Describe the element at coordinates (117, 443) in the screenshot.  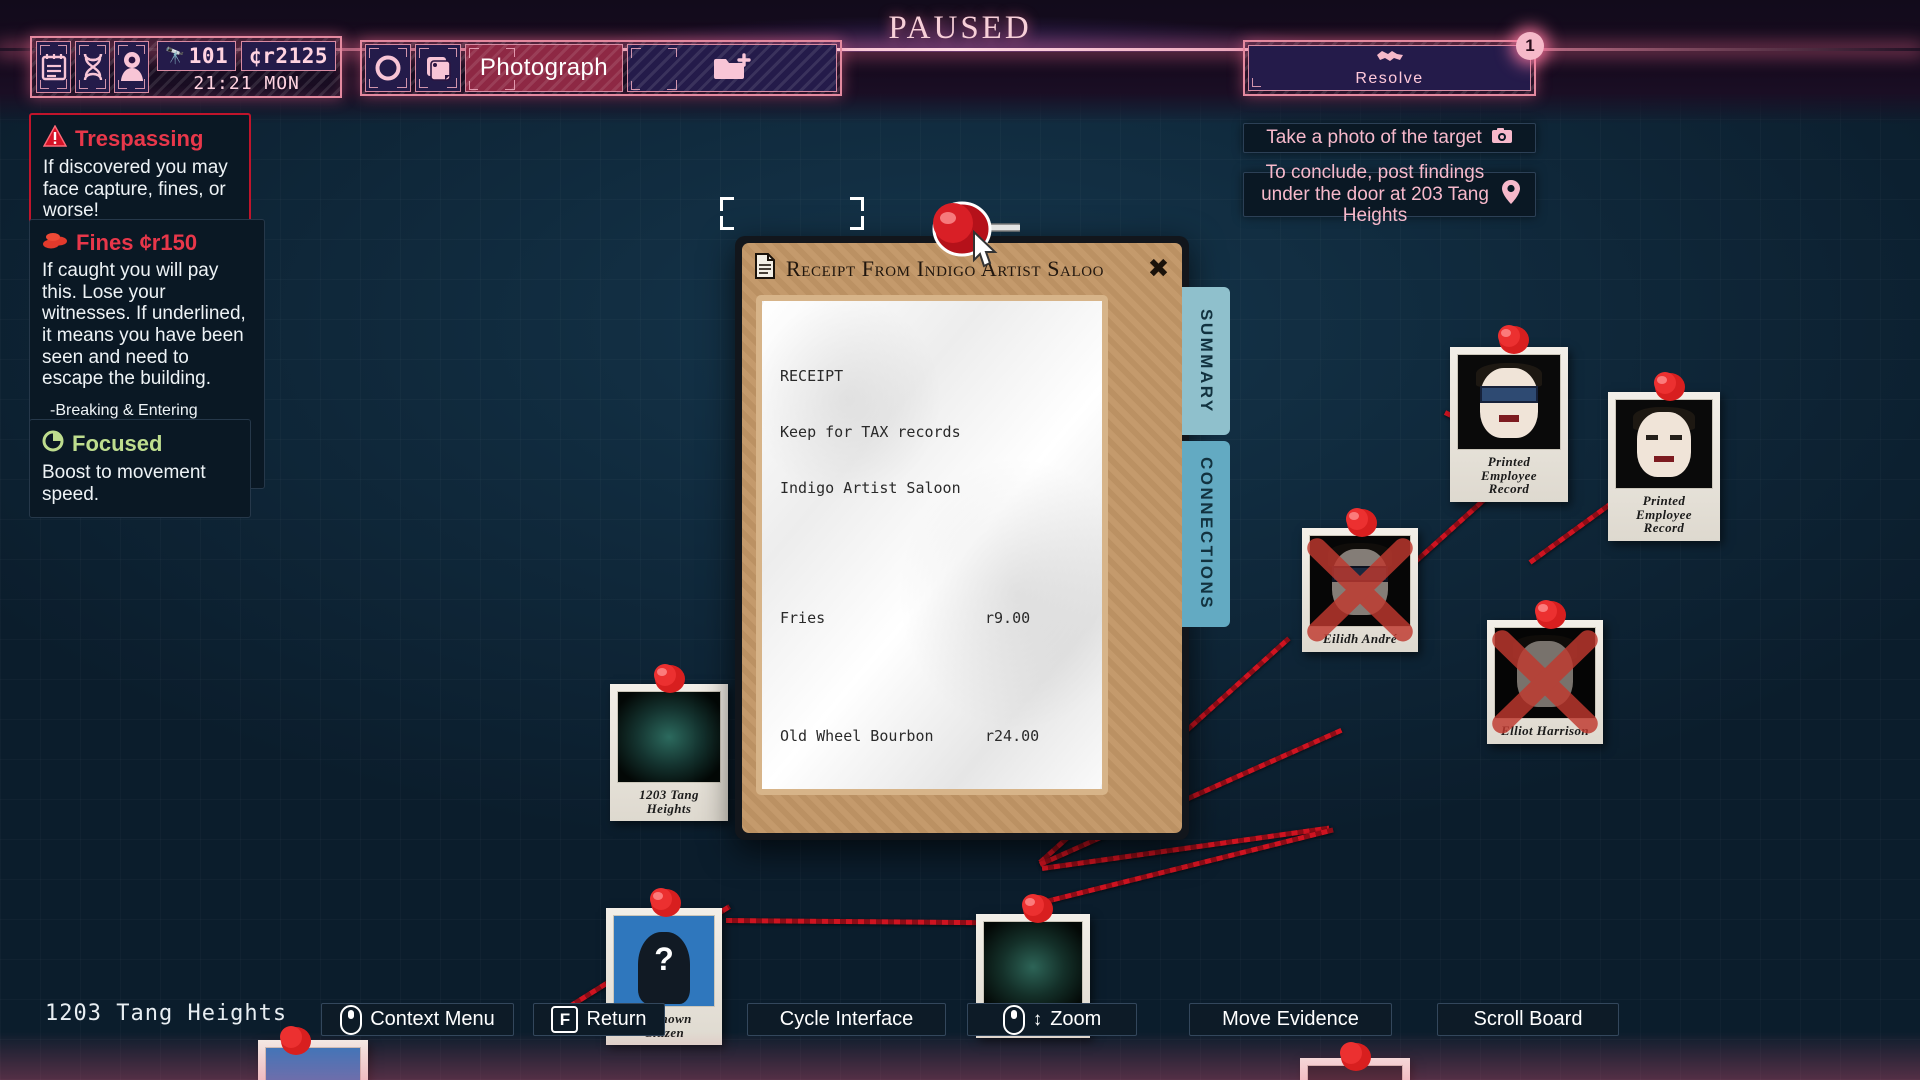
I see `panel-title: Focused` at that location.